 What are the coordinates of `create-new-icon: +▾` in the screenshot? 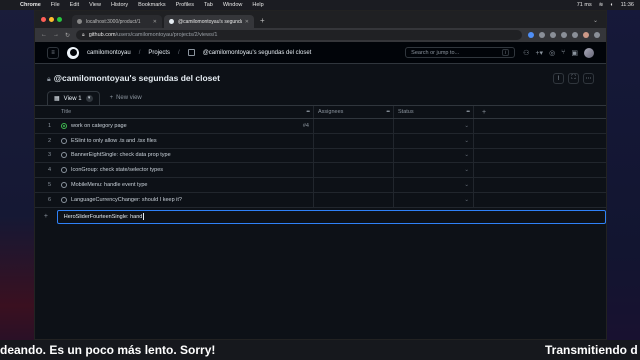 It's located at (539, 53).